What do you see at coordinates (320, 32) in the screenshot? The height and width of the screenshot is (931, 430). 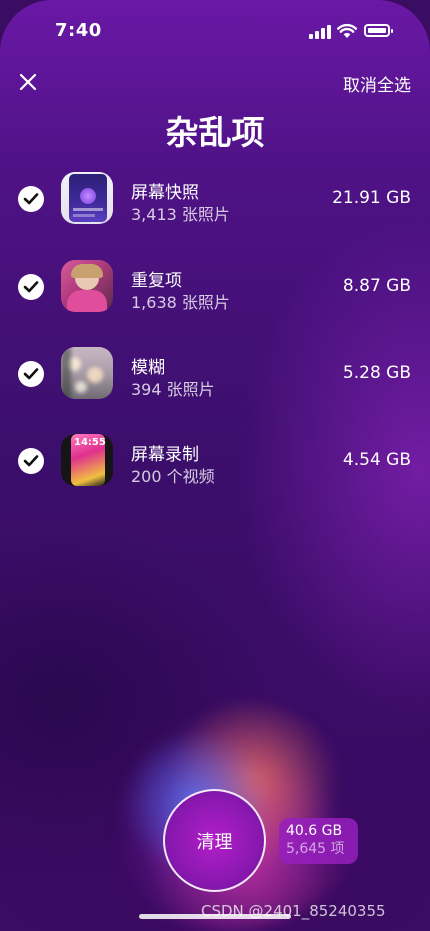 I see `cellular-signal-icon` at bounding box center [320, 32].